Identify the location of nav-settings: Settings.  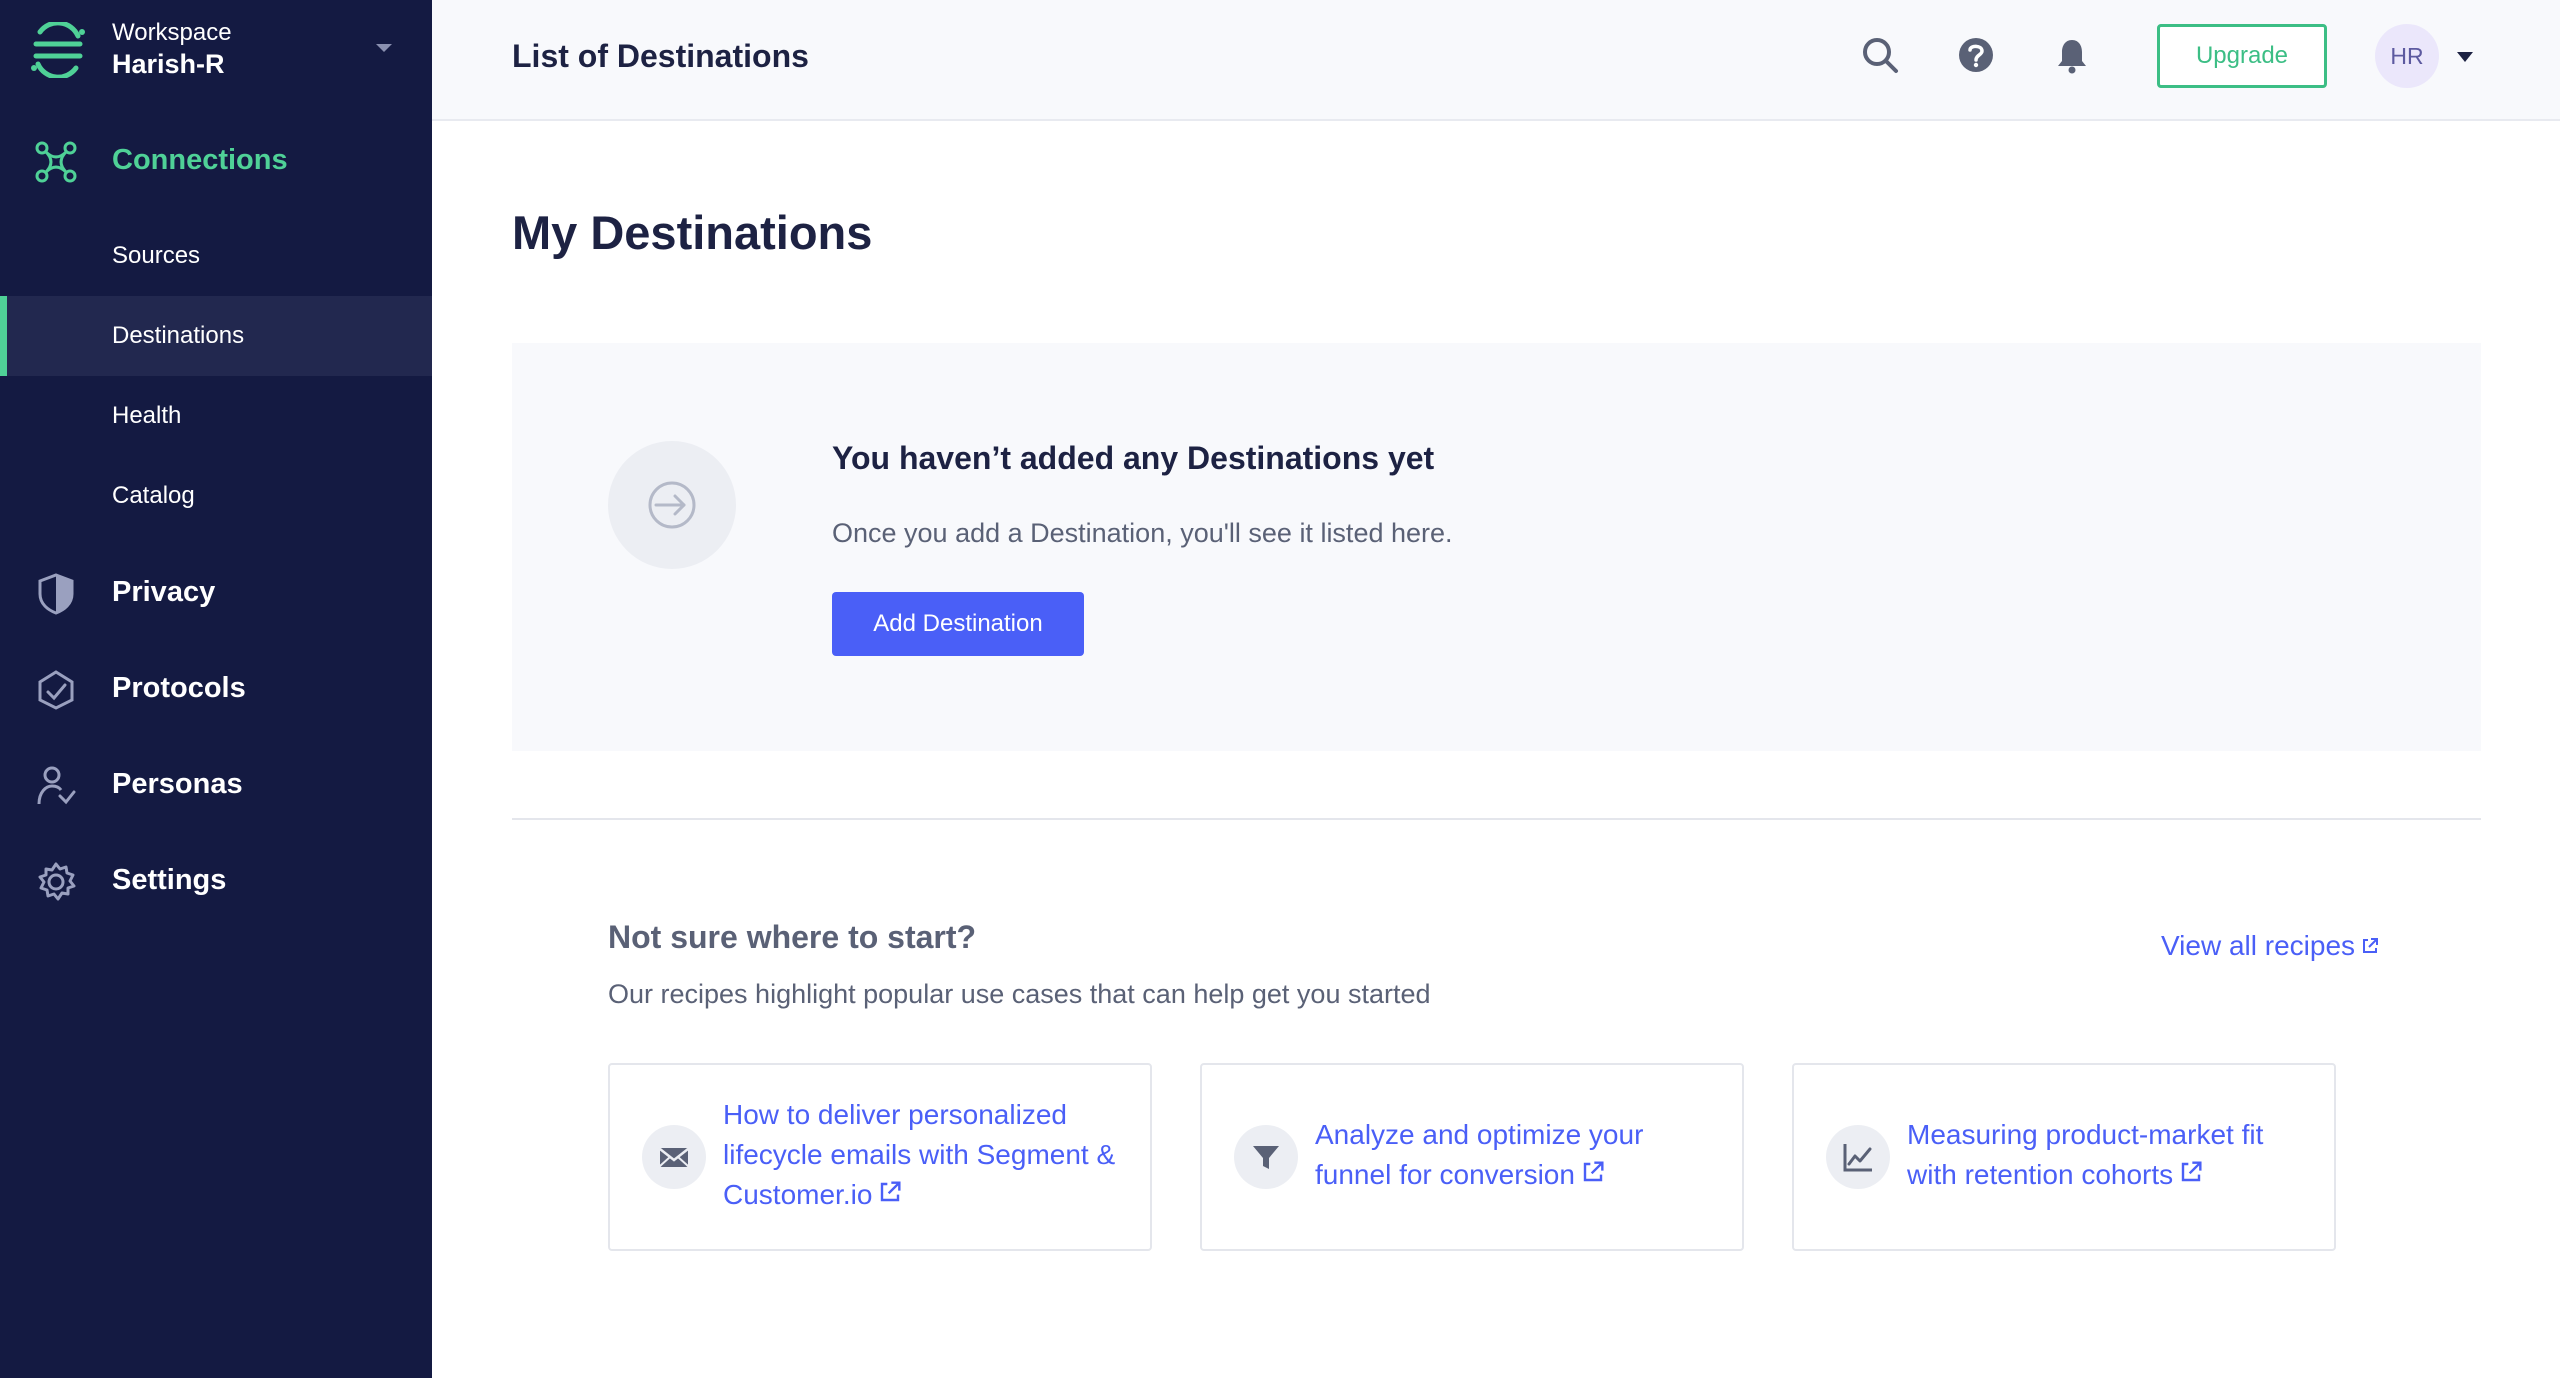
(216, 880).